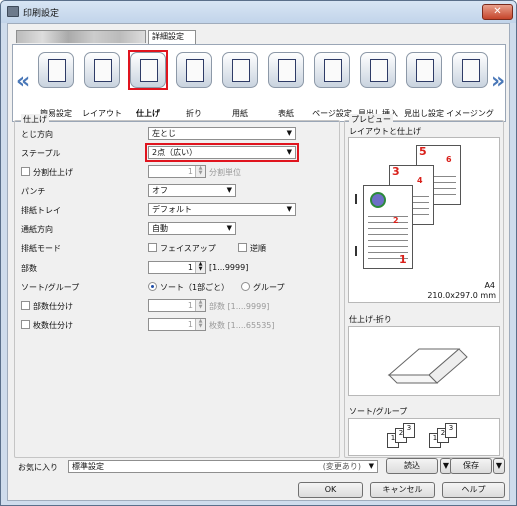 This screenshot has height=506, width=517. Describe the element at coordinates (499, 466) in the screenshot. I see `save-menu-button: ▼` at that location.